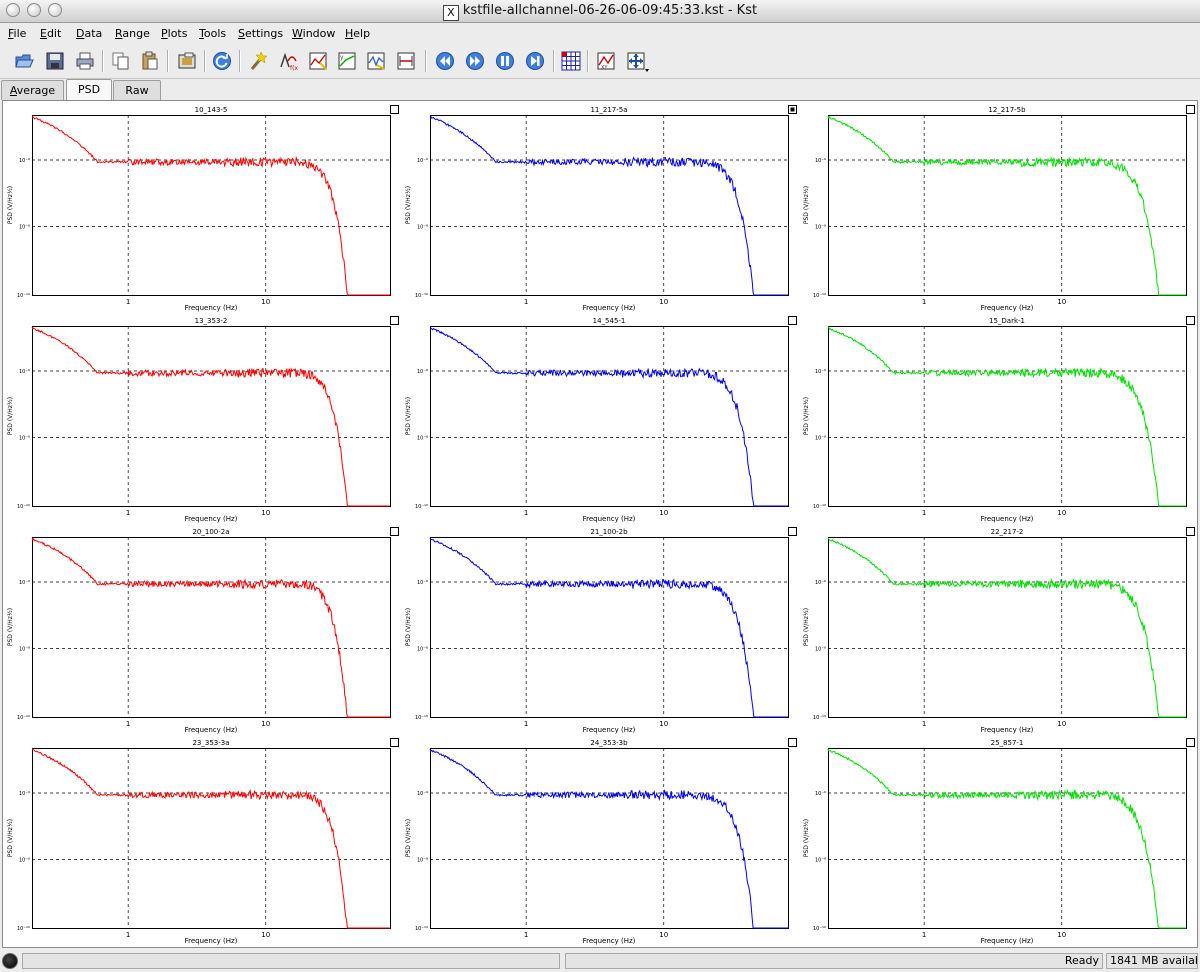 The image size is (1200, 972). Describe the element at coordinates (1081, 960) in the screenshot. I see `status-text: Ready` at that location.